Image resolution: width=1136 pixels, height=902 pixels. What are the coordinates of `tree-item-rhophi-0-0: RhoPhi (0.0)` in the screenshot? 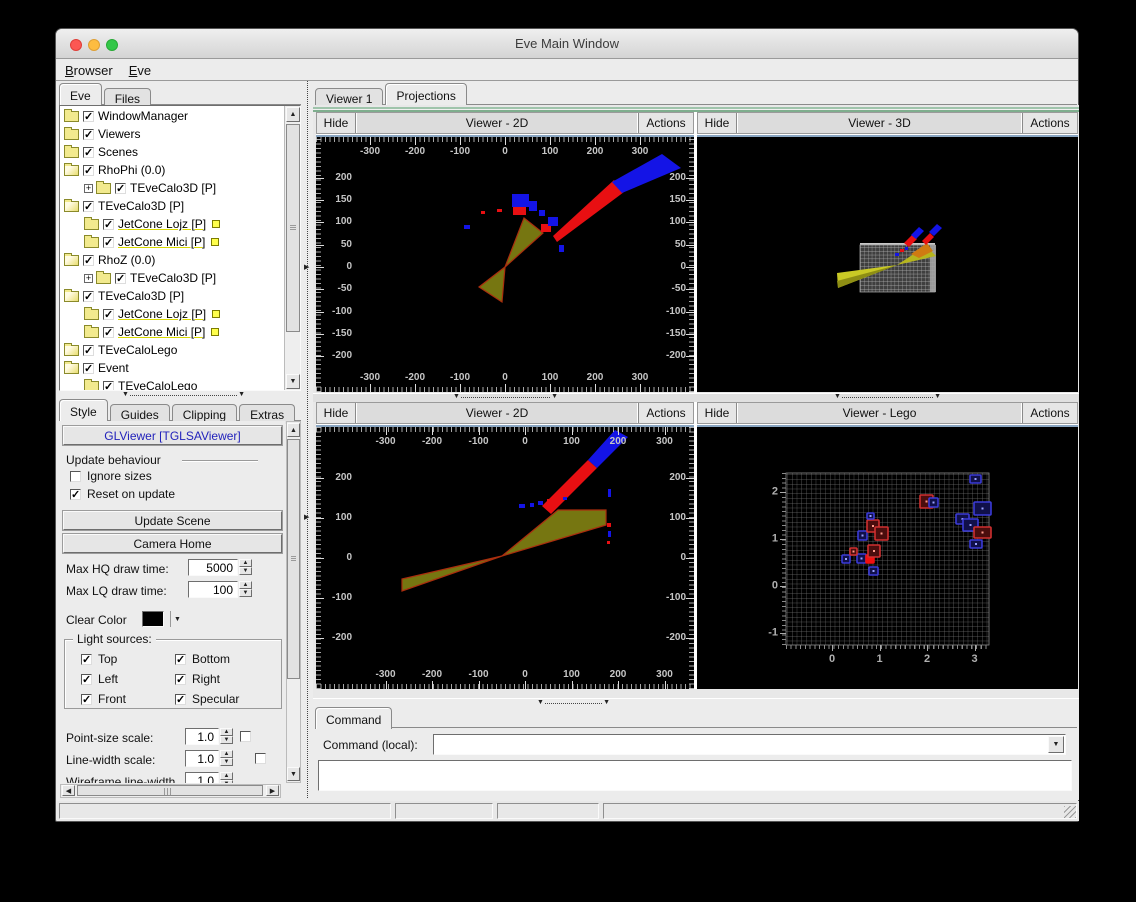 It's located at (172, 170).